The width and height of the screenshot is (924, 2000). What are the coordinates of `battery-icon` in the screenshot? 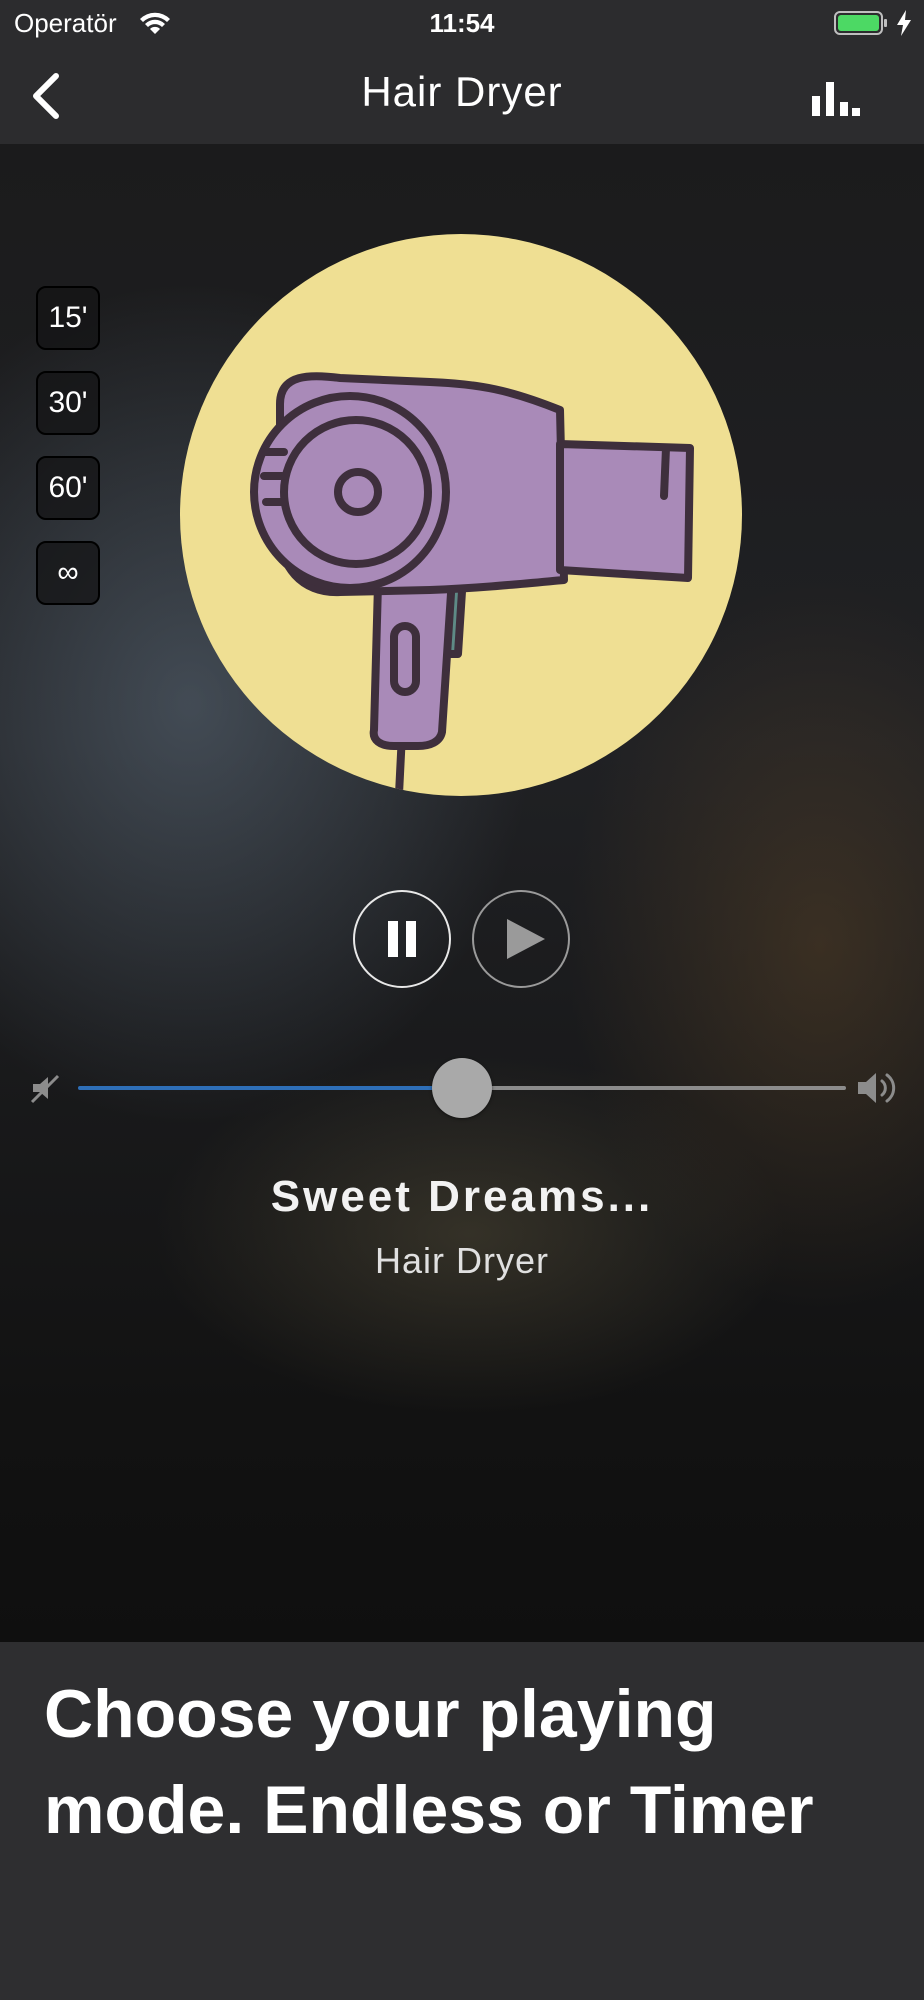 It's located at (860, 23).